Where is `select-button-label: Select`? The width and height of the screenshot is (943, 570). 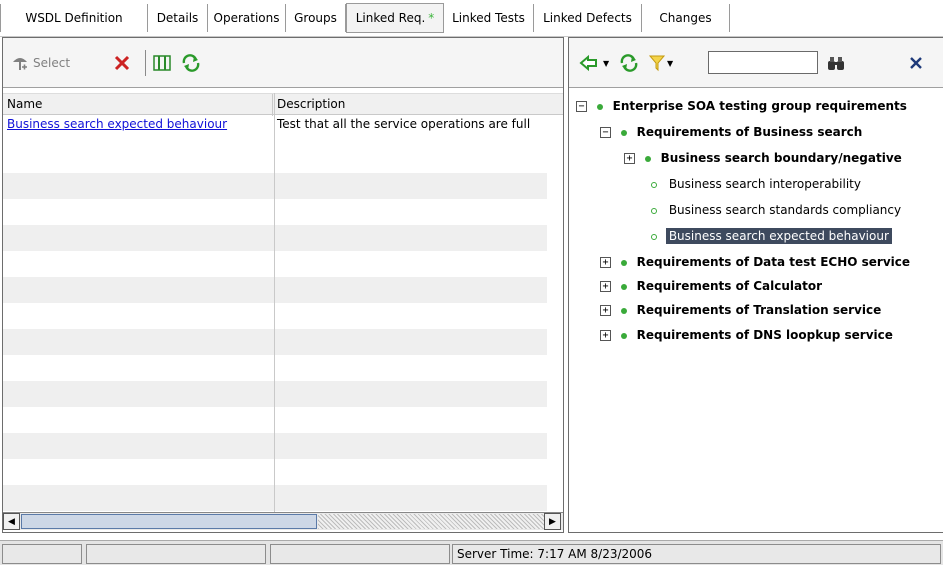
select-button-label: Select is located at coordinates (52, 63).